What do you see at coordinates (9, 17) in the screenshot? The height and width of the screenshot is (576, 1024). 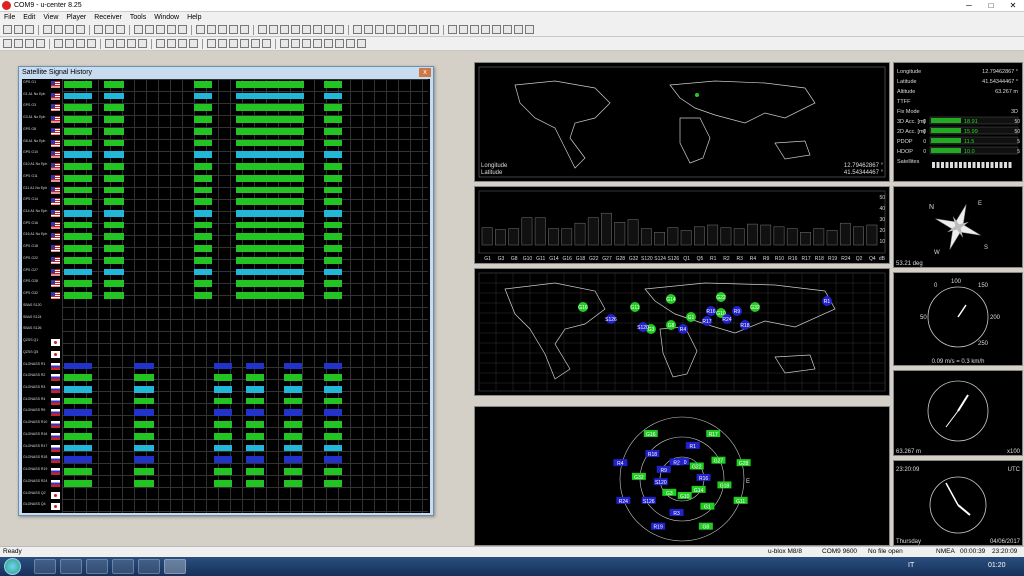 I see `menu-file: File` at bounding box center [9, 17].